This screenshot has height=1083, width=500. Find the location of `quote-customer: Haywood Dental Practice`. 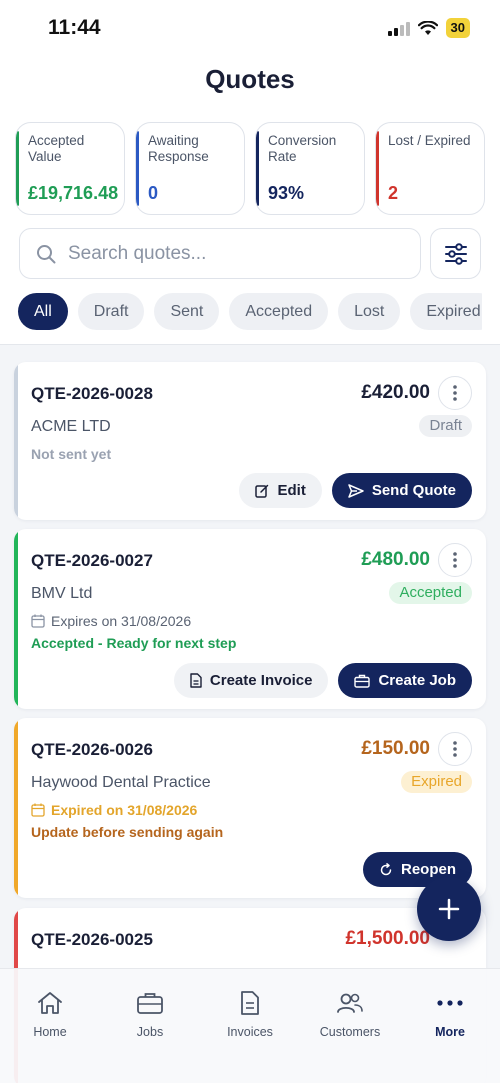

quote-customer: Haywood Dental Practice is located at coordinates (121, 782).